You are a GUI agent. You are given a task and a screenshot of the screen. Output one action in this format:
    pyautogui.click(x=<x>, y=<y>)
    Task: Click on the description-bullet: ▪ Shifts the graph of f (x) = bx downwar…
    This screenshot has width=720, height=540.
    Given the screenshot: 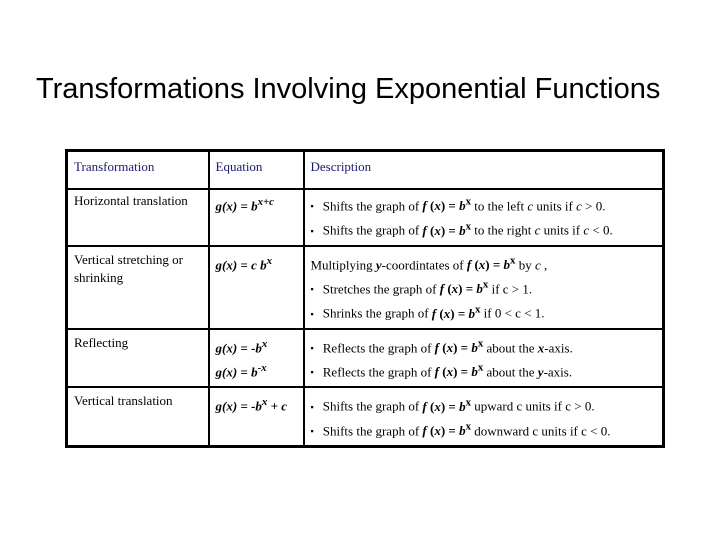 What is the action you would take?
    pyautogui.click(x=484, y=429)
    